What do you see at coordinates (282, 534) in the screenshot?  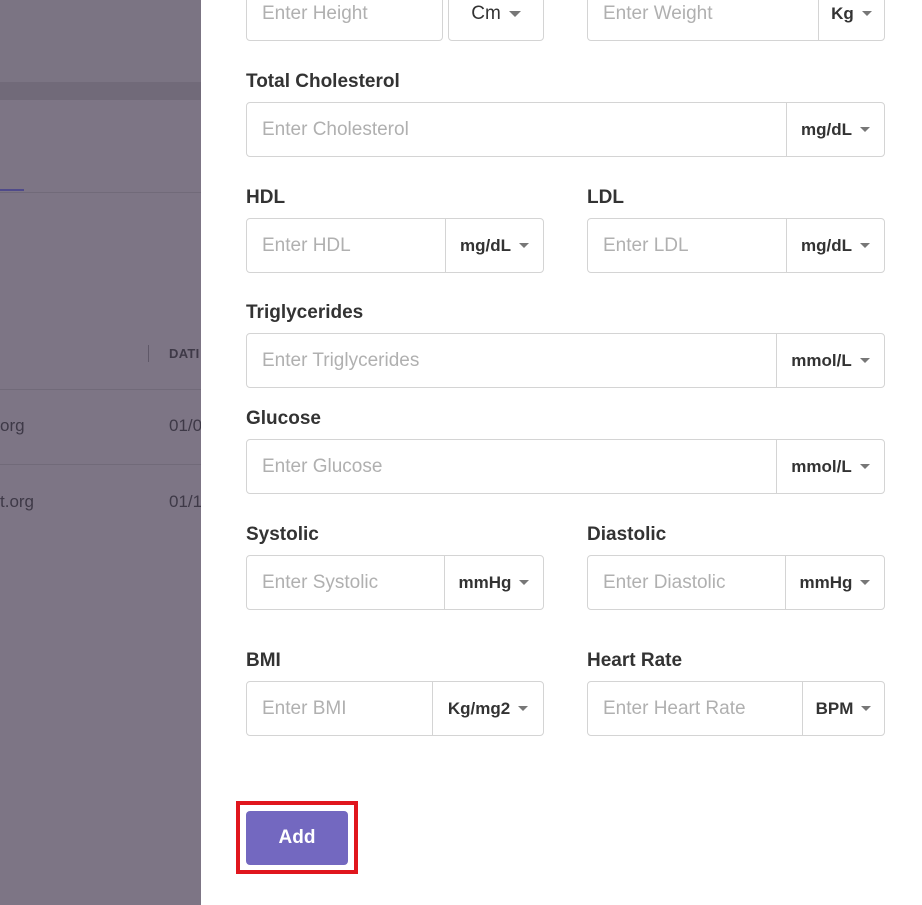 I see `systolic-label: Systolic` at bounding box center [282, 534].